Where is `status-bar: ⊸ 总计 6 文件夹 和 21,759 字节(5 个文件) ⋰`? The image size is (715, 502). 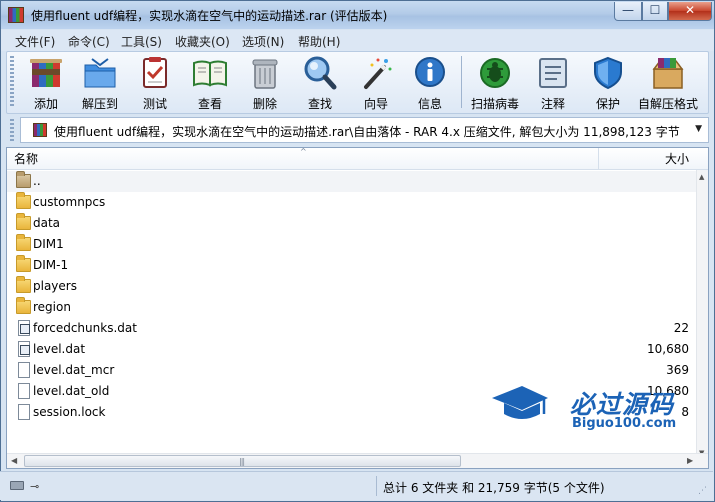
status-bar: ⊸ 总计 6 文件夹 和 21,759 字节(5 个文件) ⋰ is located at coordinates (356, 485).